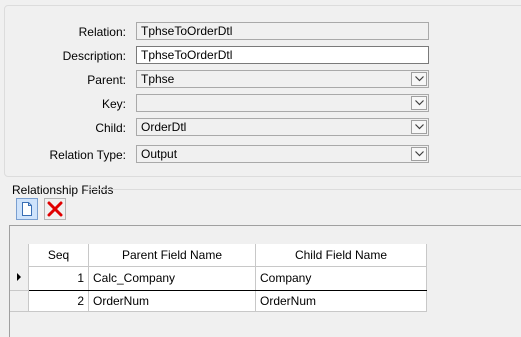  I want to click on relation-row: Relation: TphseToOrderDtl, so click(260, 33).